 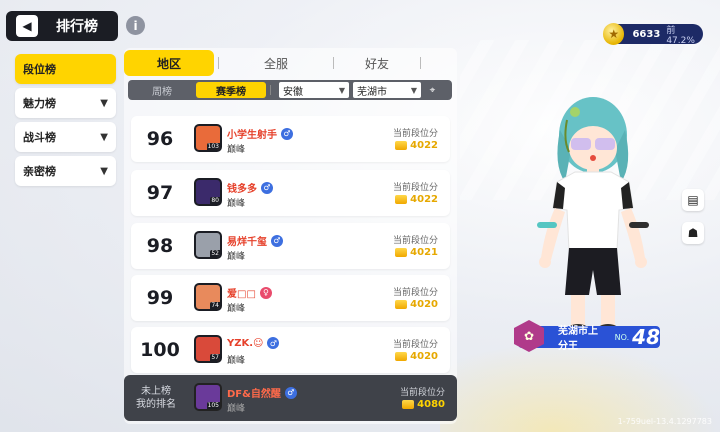 I want to click on rank-number: 98, so click(x=160, y=246).